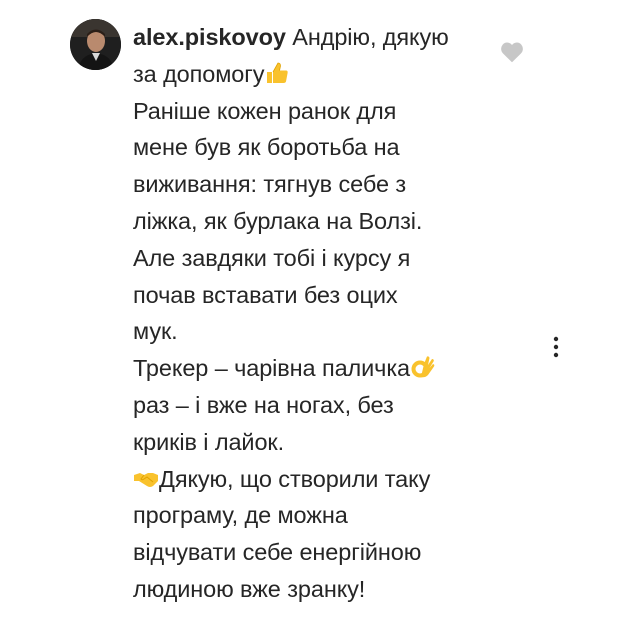 The height and width of the screenshot is (640, 640). I want to click on comment-line-15: відчувати себе енергійною, so click(277, 552).